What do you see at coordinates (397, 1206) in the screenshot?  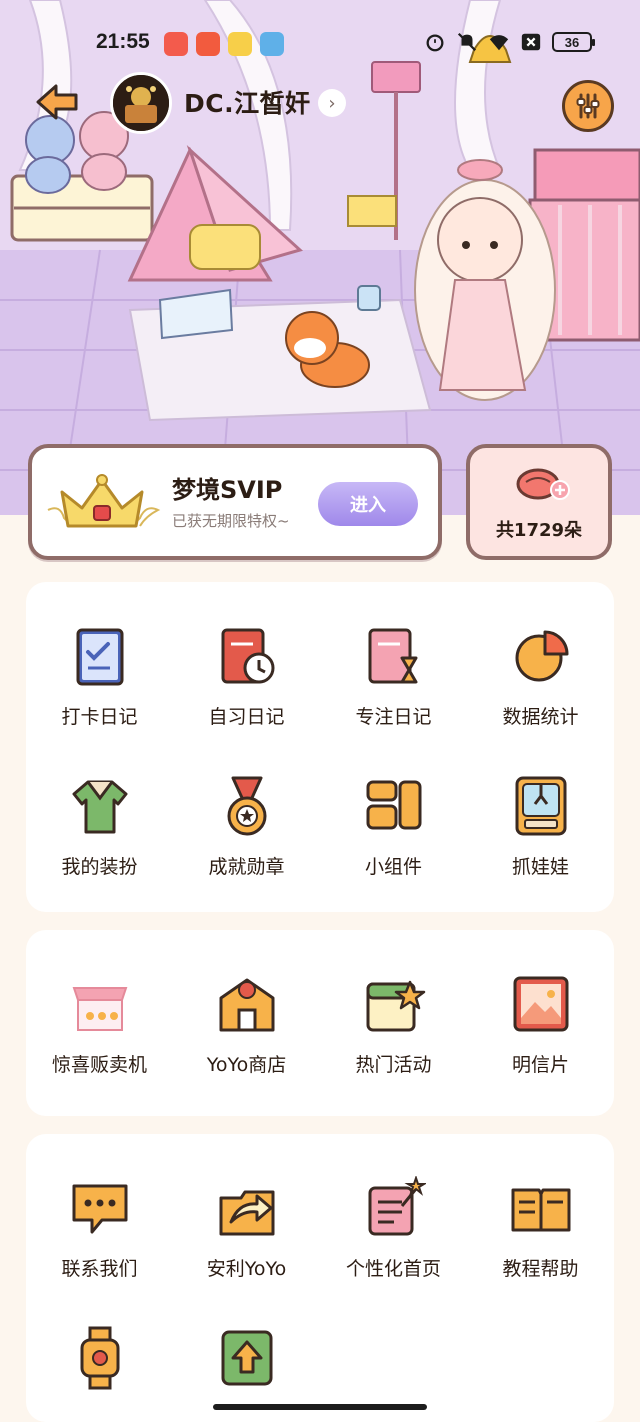 I see `personalize-icon` at bounding box center [397, 1206].